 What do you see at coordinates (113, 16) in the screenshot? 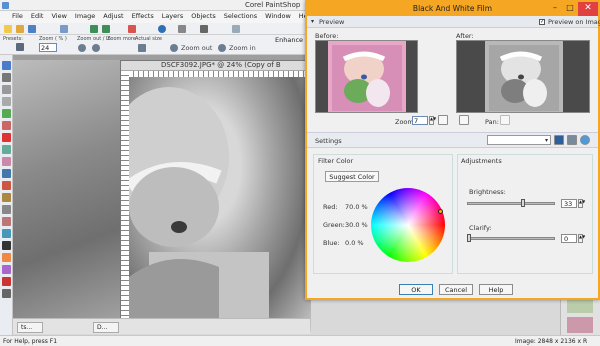
I see `menu-adjust: Adjust` at bounding box center [113, 16].